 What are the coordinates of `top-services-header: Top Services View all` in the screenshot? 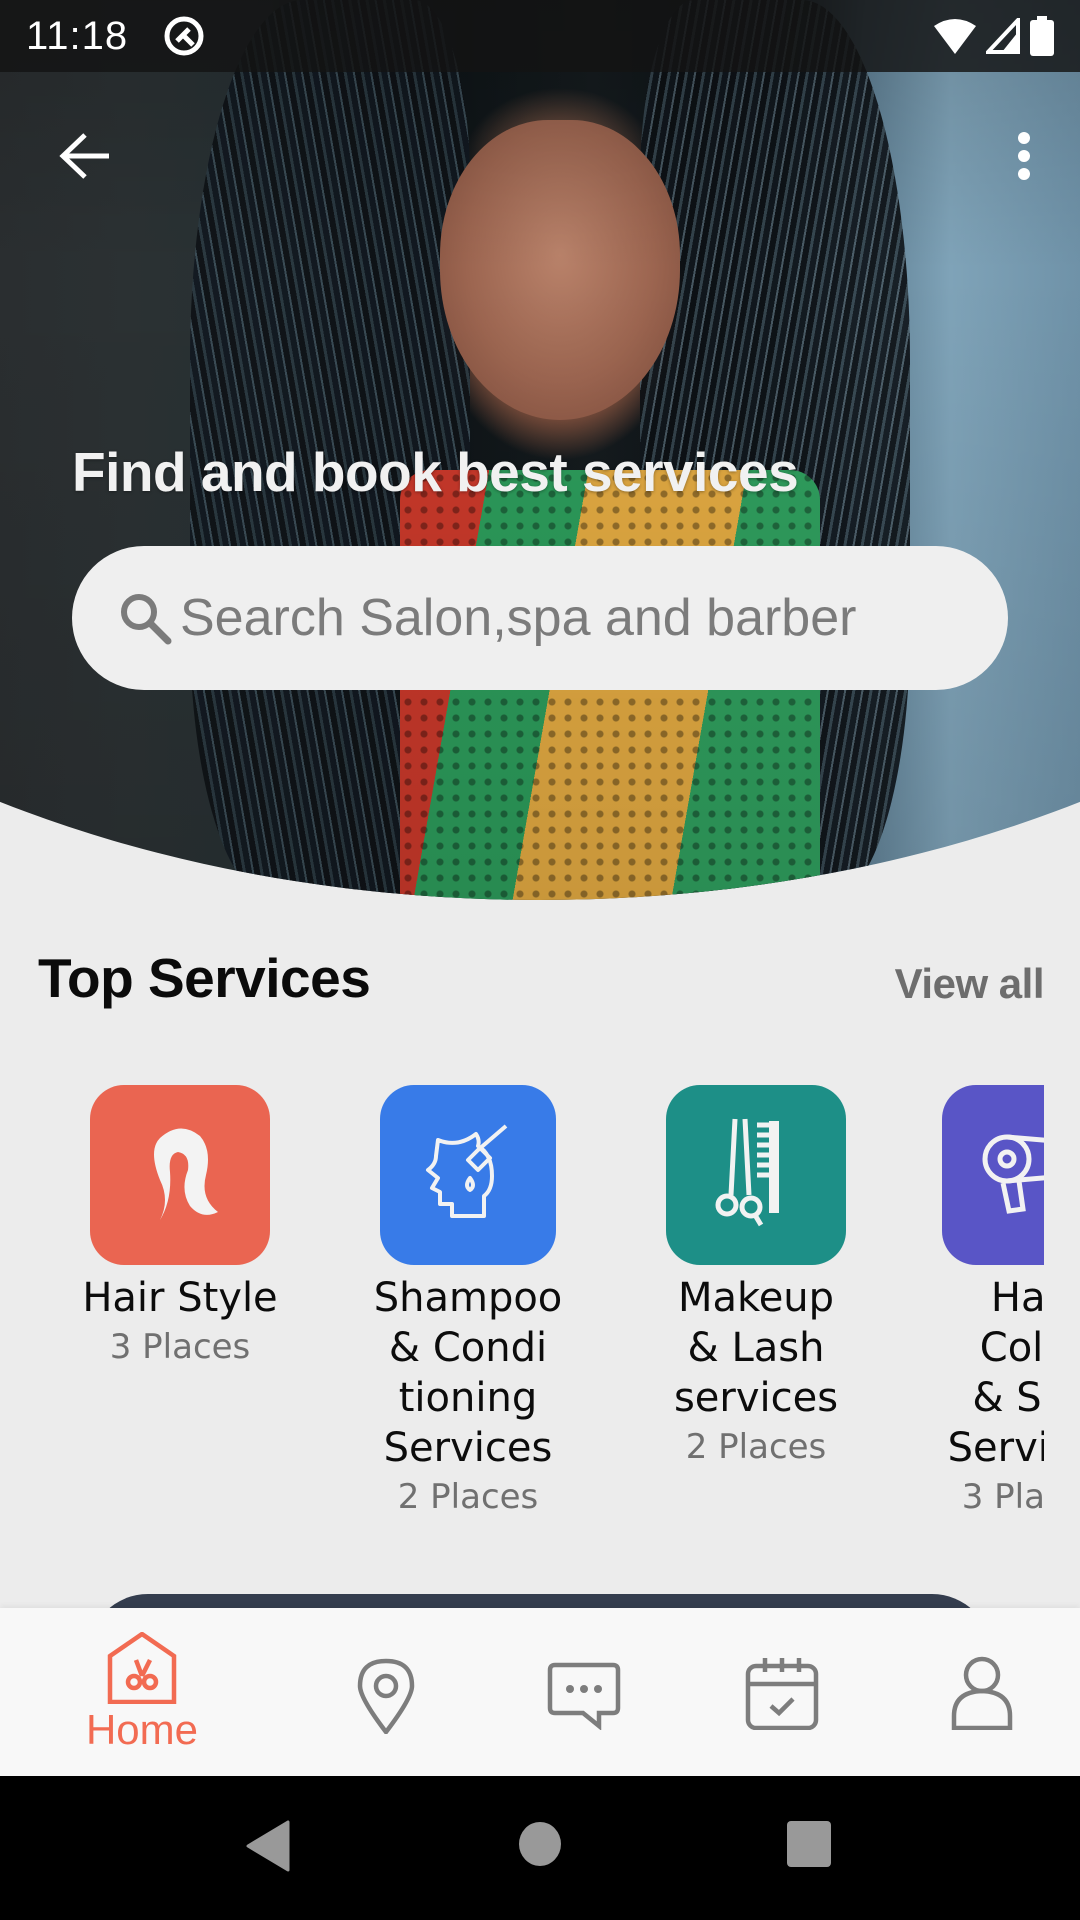 It's located at (541, 980).